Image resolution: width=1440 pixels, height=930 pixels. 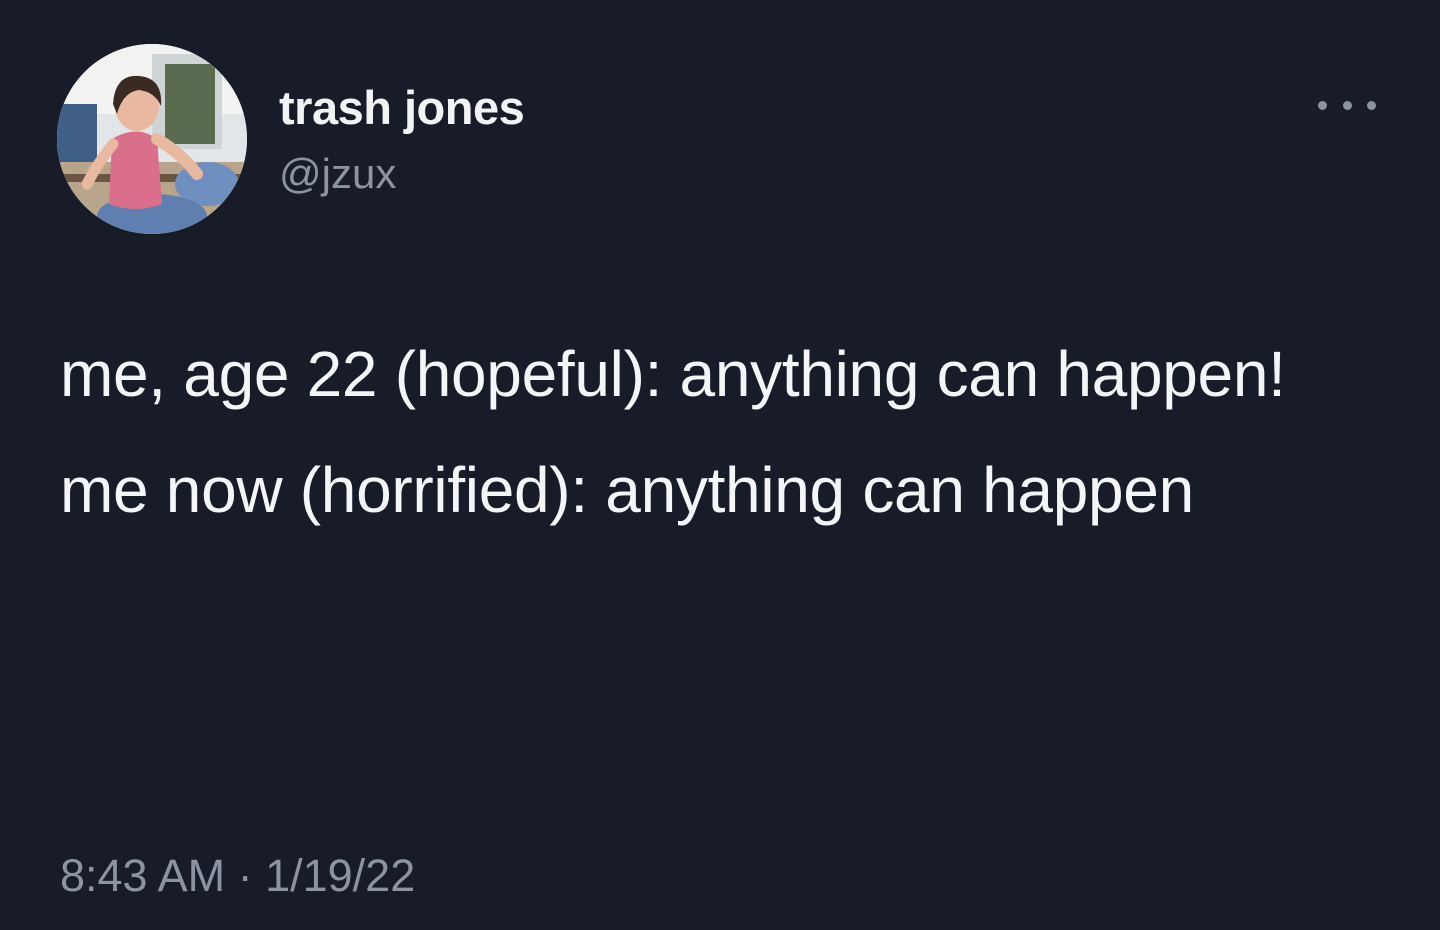 I want to click on profile-photo-icon, so click(x=152, y=139).